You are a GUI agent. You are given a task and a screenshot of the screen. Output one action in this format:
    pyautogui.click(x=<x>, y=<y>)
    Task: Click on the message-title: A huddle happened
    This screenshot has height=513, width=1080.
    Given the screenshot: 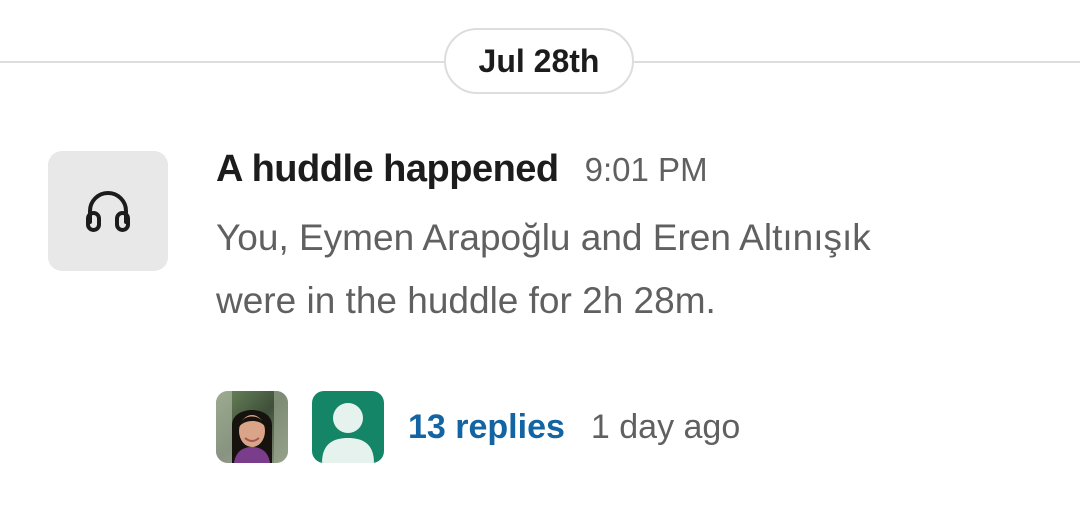 What is the action you would take?
    pyautogui.click(x=387, y=169)
    